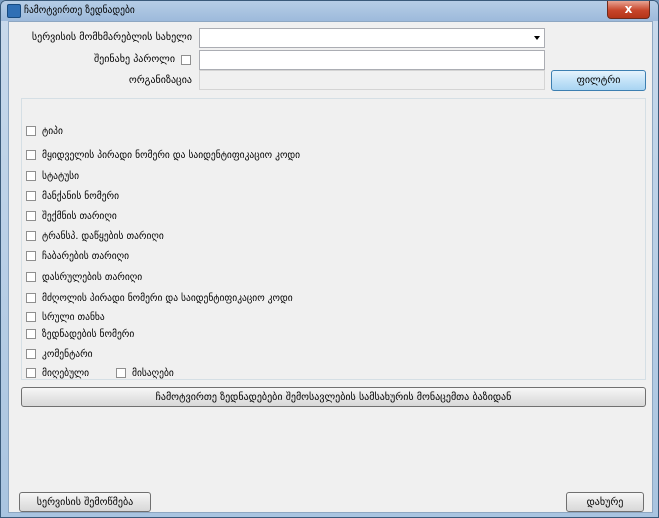 The image size is (659, 518). What do you see at coordinates (372, 80) in the screenshot?
I see `organization-input` at bounding box center [372, 80].